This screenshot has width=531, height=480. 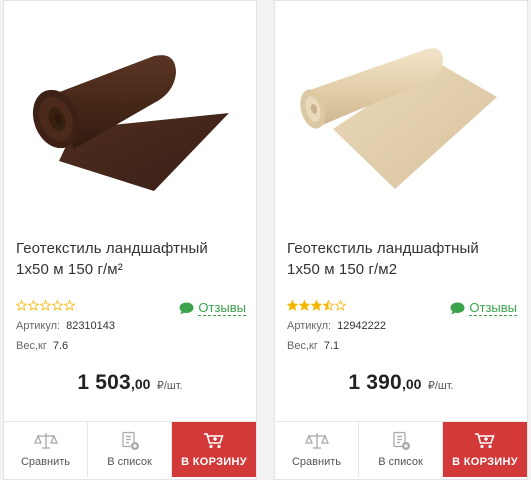 I want to click on weight-value: 7.6, so click(x=60, y=346).